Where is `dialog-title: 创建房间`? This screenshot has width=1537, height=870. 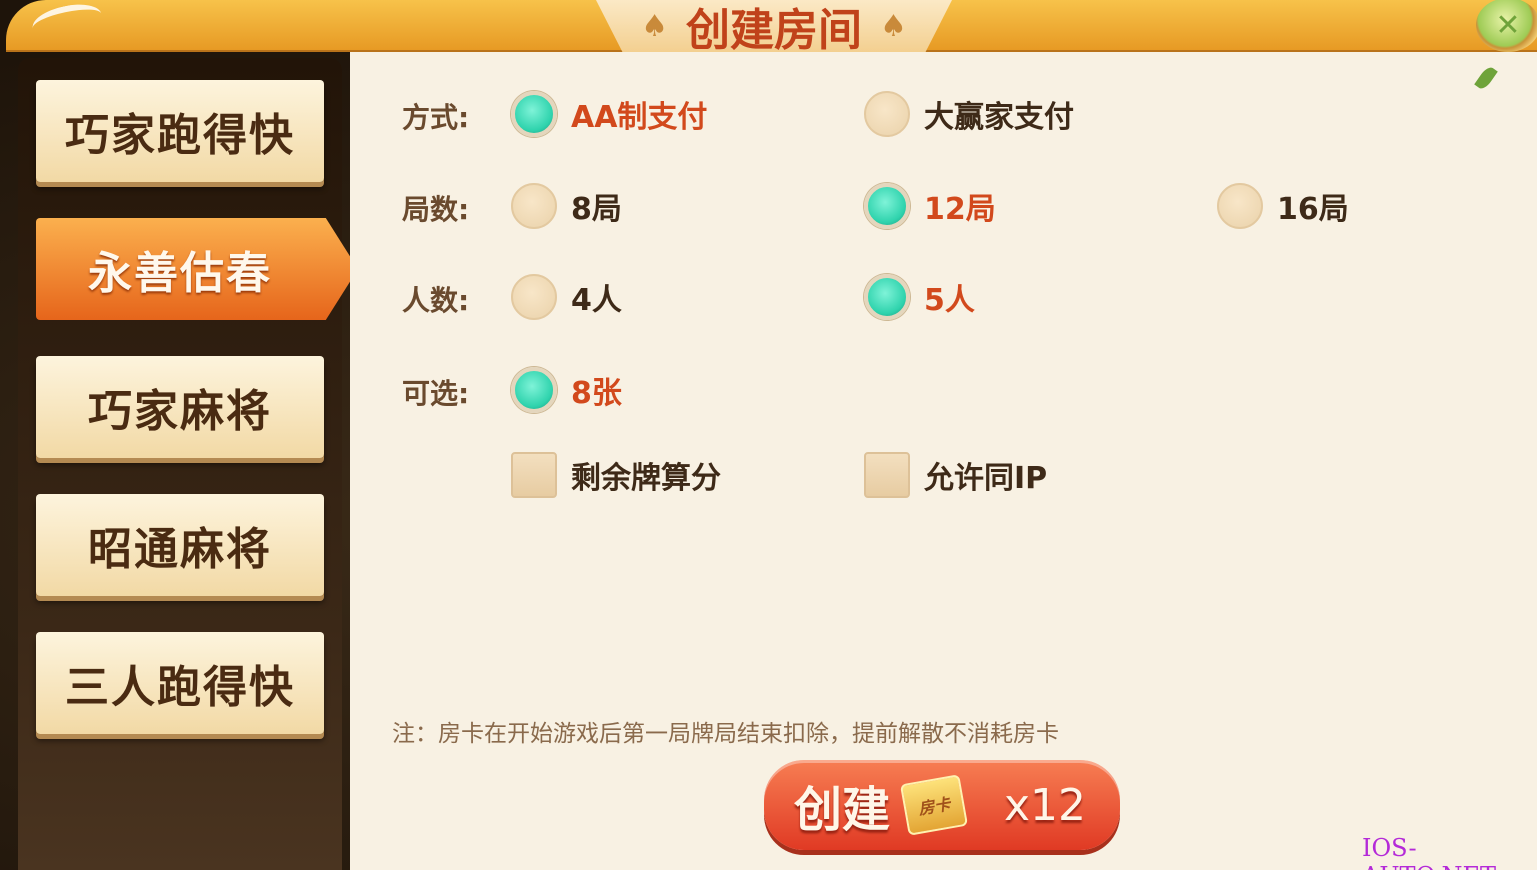 dialog-title: 创建房间 is located at coordinates (774, 30).